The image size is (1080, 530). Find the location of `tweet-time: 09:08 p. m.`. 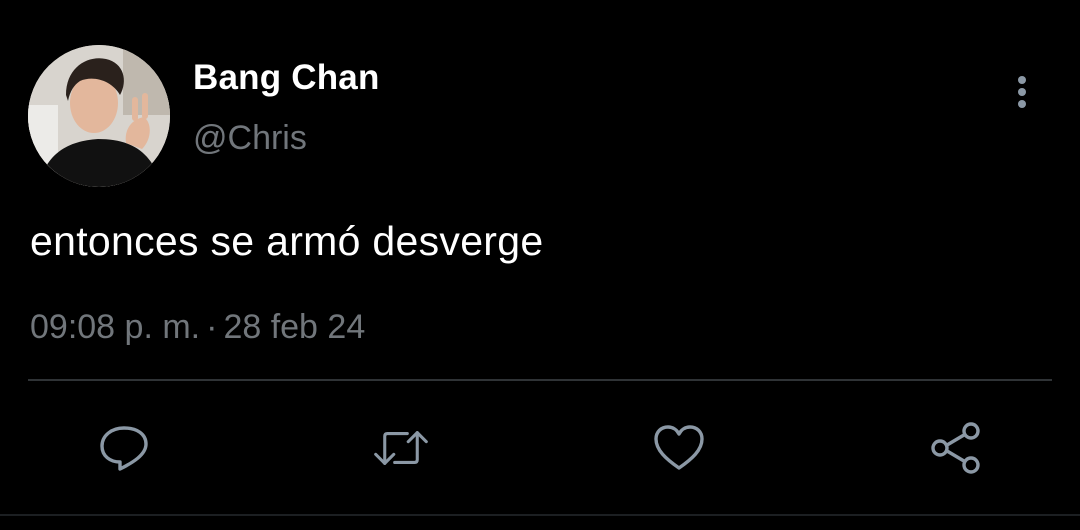

tweet-time: 09:08 p. m. is located at coordinates (115, 327).